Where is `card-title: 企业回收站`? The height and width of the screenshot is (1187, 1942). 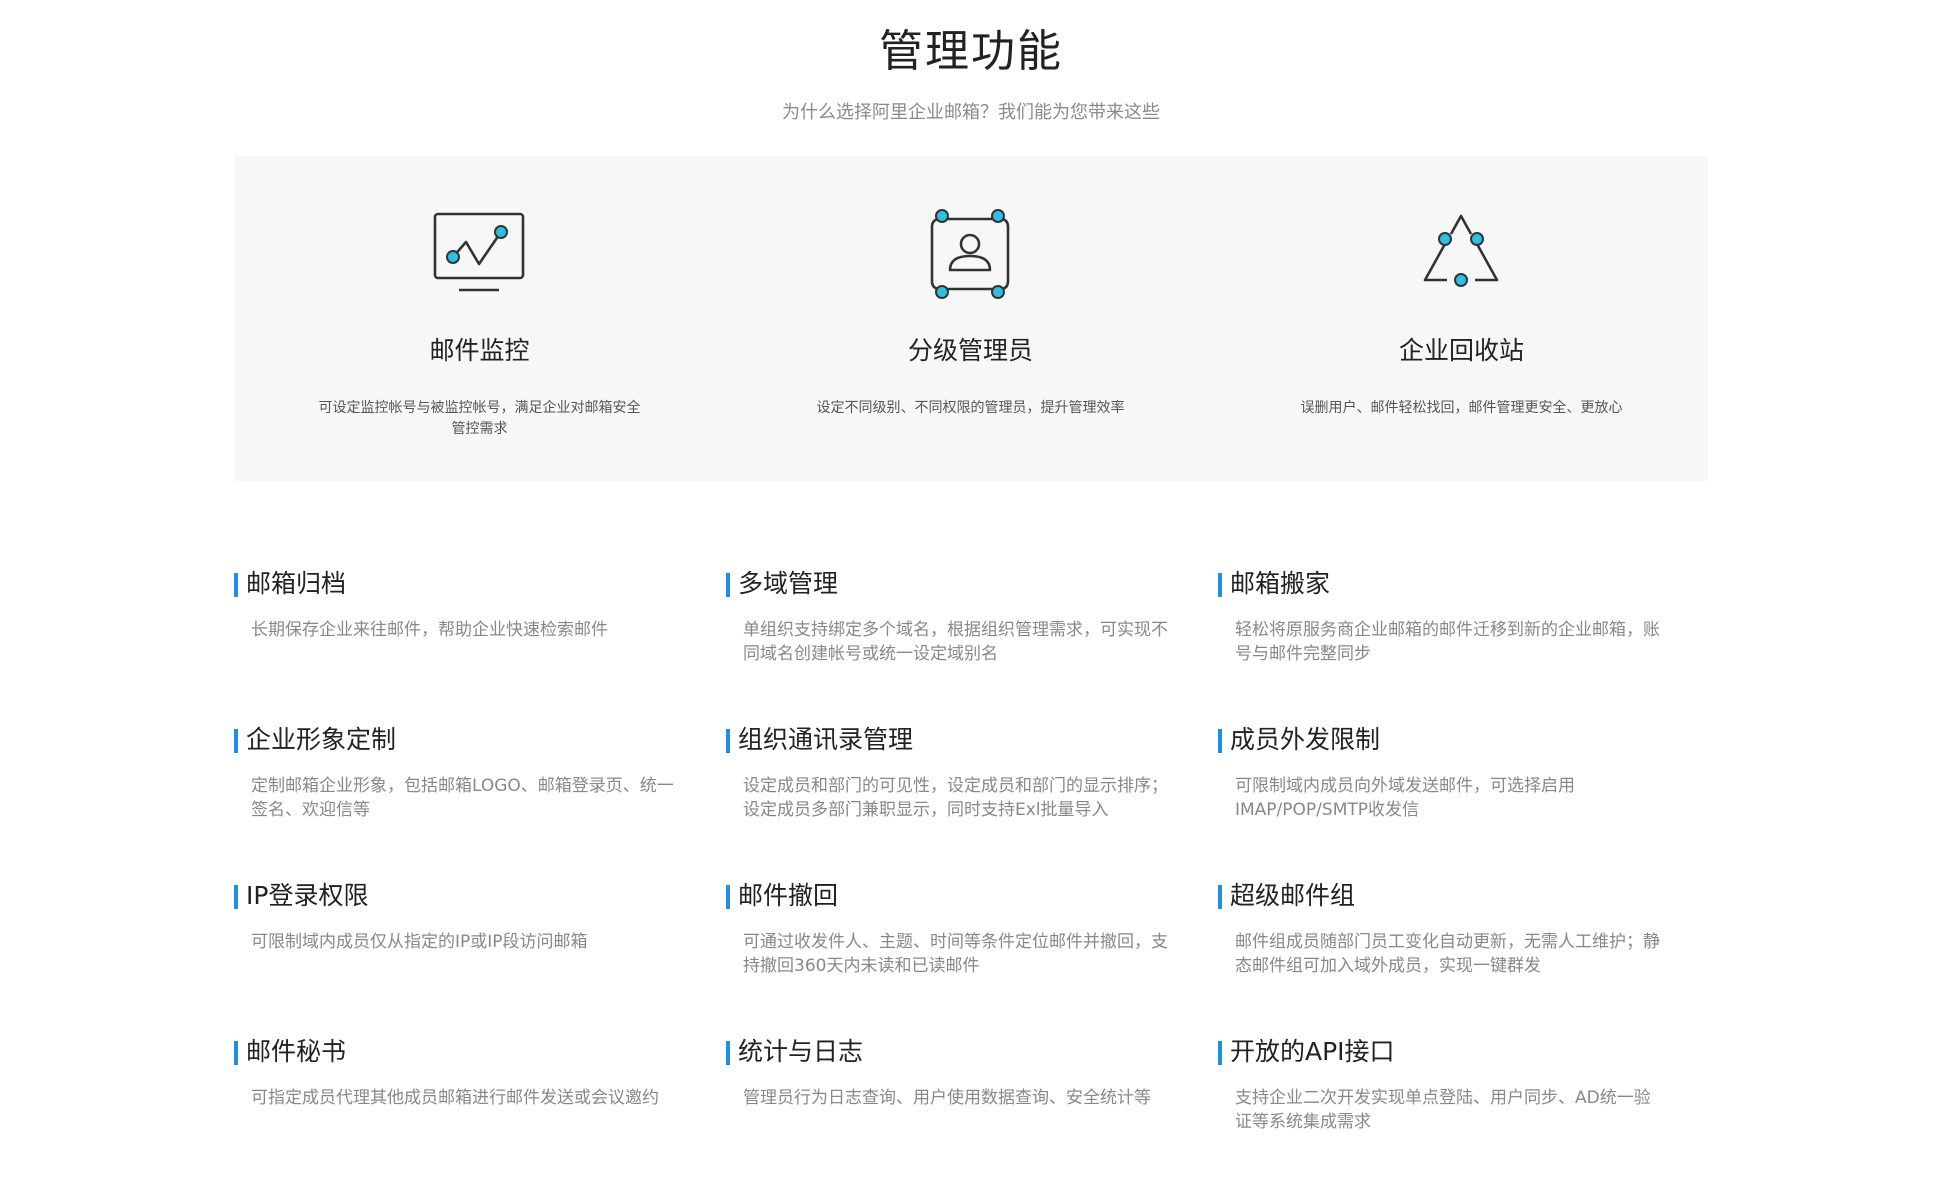 card-title: 企业回收站 is located at coordinates (1461, 350).